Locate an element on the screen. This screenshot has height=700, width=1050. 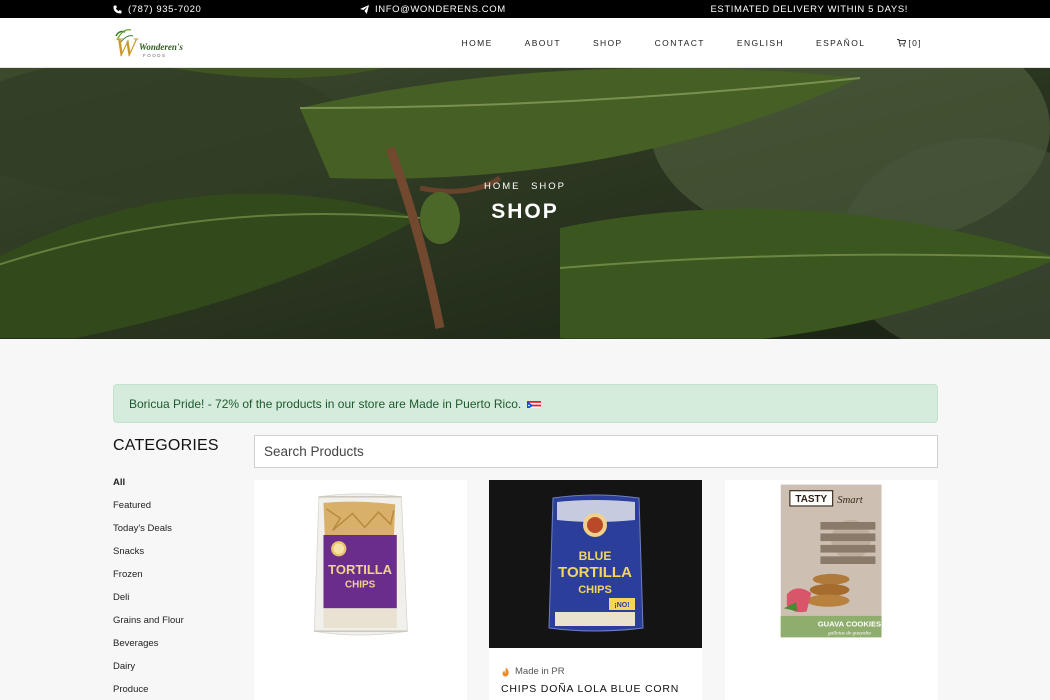
package-title-line2: CHIPS is located at coordinates (360, 585).